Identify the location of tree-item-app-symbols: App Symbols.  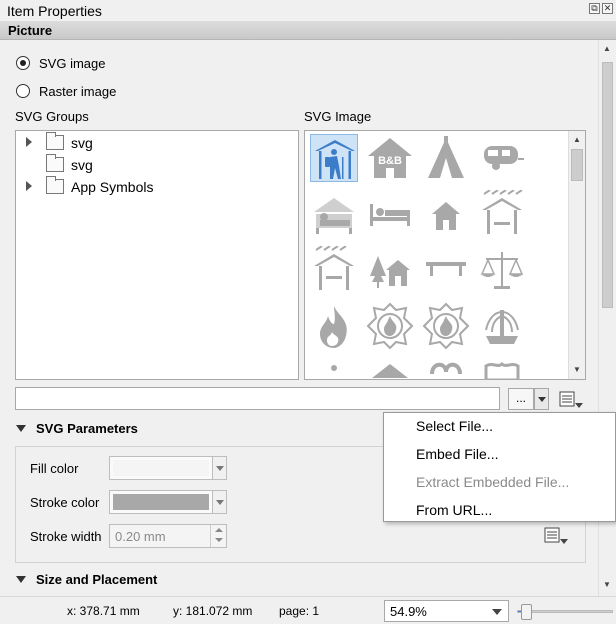
(157, 186).